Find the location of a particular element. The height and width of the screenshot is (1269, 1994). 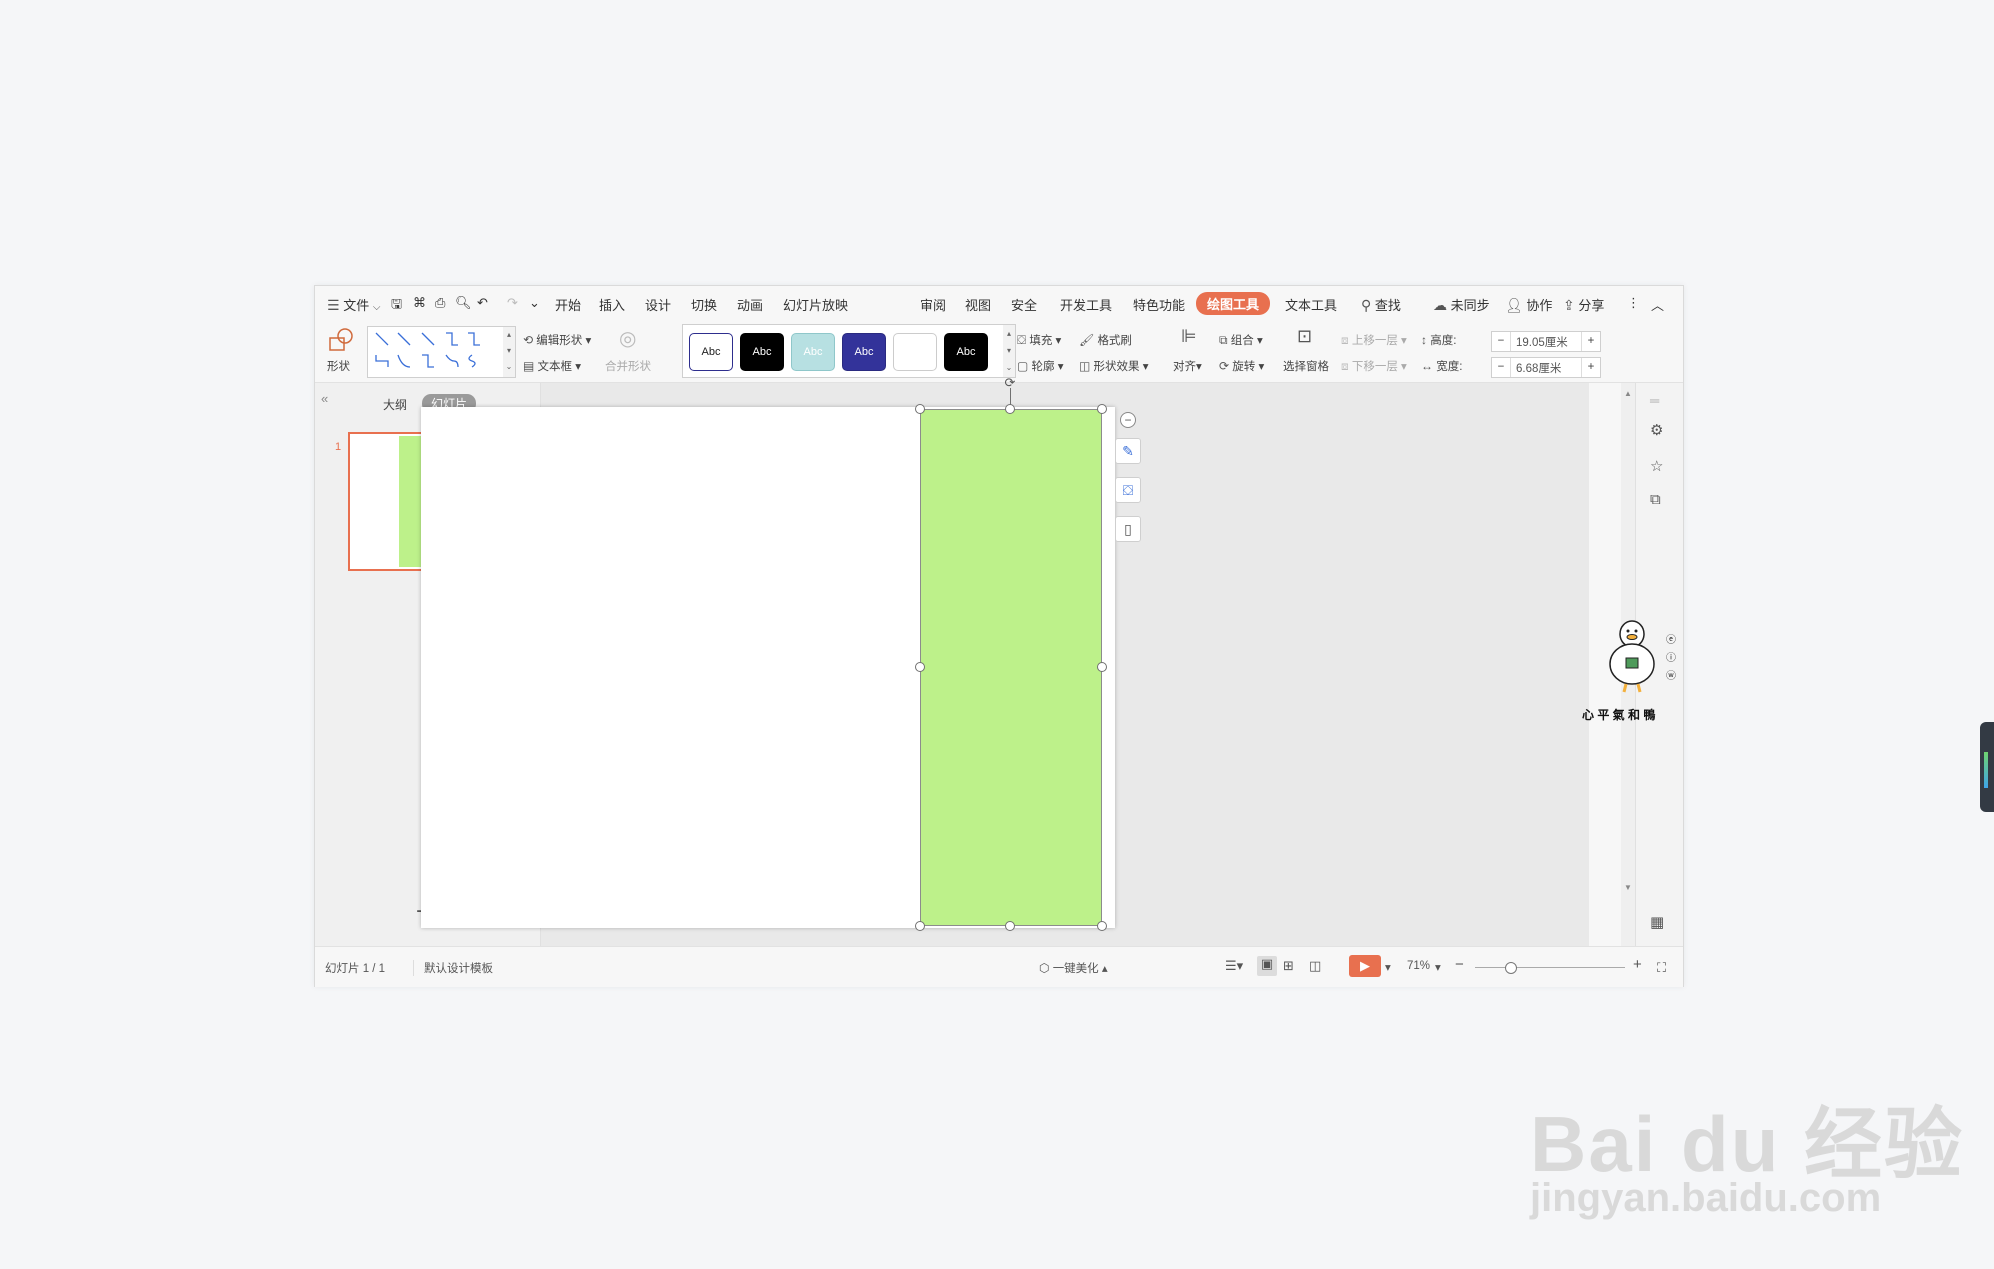

style-swatch-6: Abc is located at coordinates (966, 352).